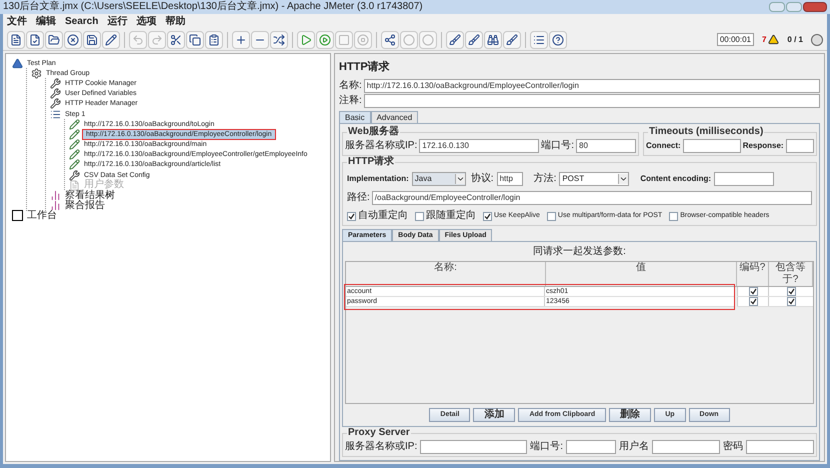 The image size is (830, 468). Describe the element at coordinates (780, 447) in the screenshot. I see `proxy-password-field` at that location.